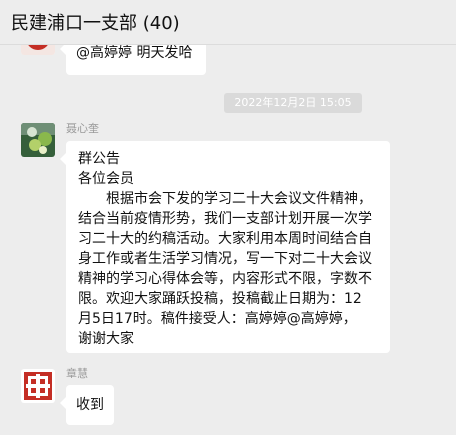 This screenshot has height=435, width=456. I want to click on message-bubble: 收到, so click(87, 405).